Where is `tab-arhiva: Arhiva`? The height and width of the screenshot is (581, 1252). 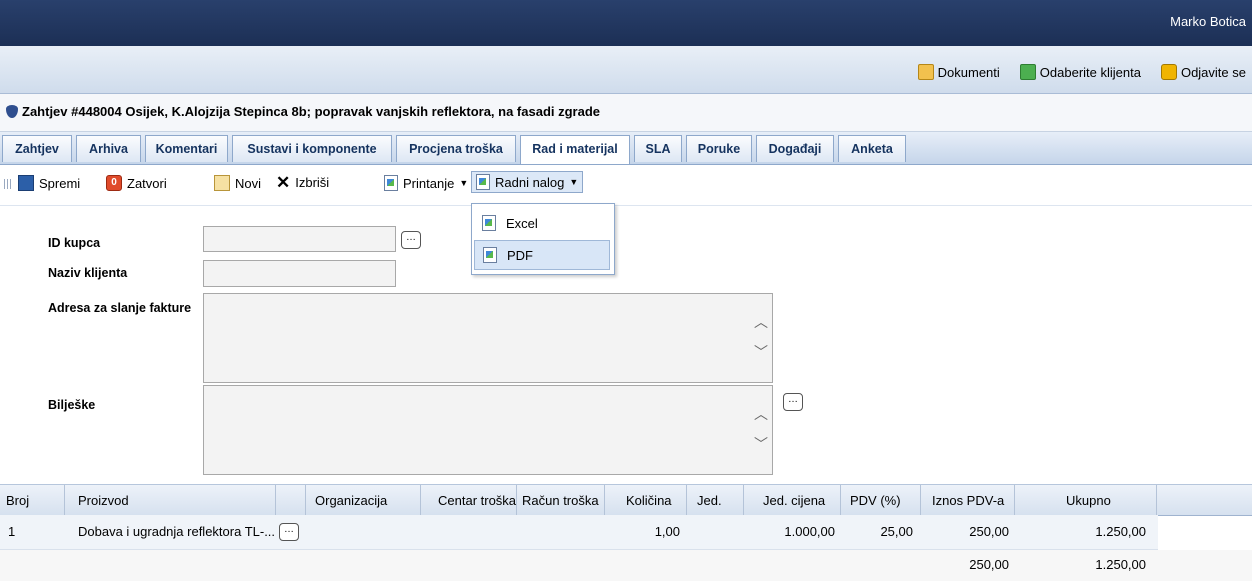 tab-arhiva: Arhiva is located at coordinates (108, 148).